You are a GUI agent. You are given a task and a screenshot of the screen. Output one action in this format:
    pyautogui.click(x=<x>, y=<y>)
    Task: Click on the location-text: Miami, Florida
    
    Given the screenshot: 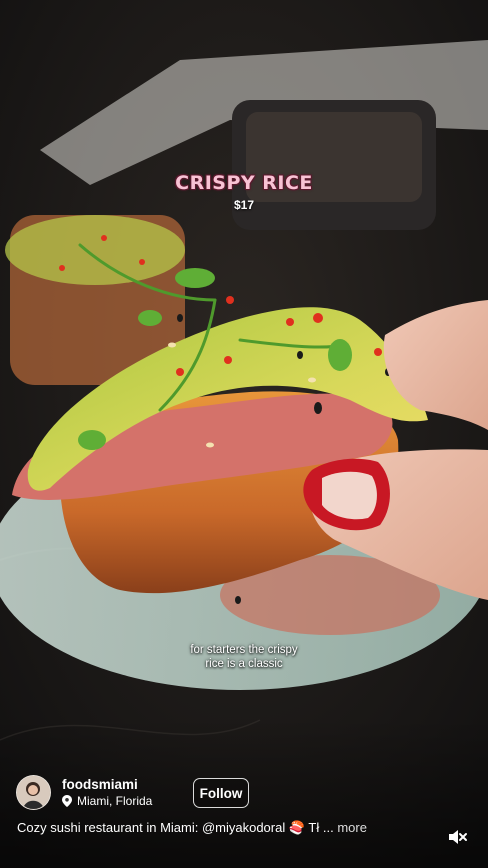 What is the action you would take?
    pyautogui.click(x=115, y=801)
    